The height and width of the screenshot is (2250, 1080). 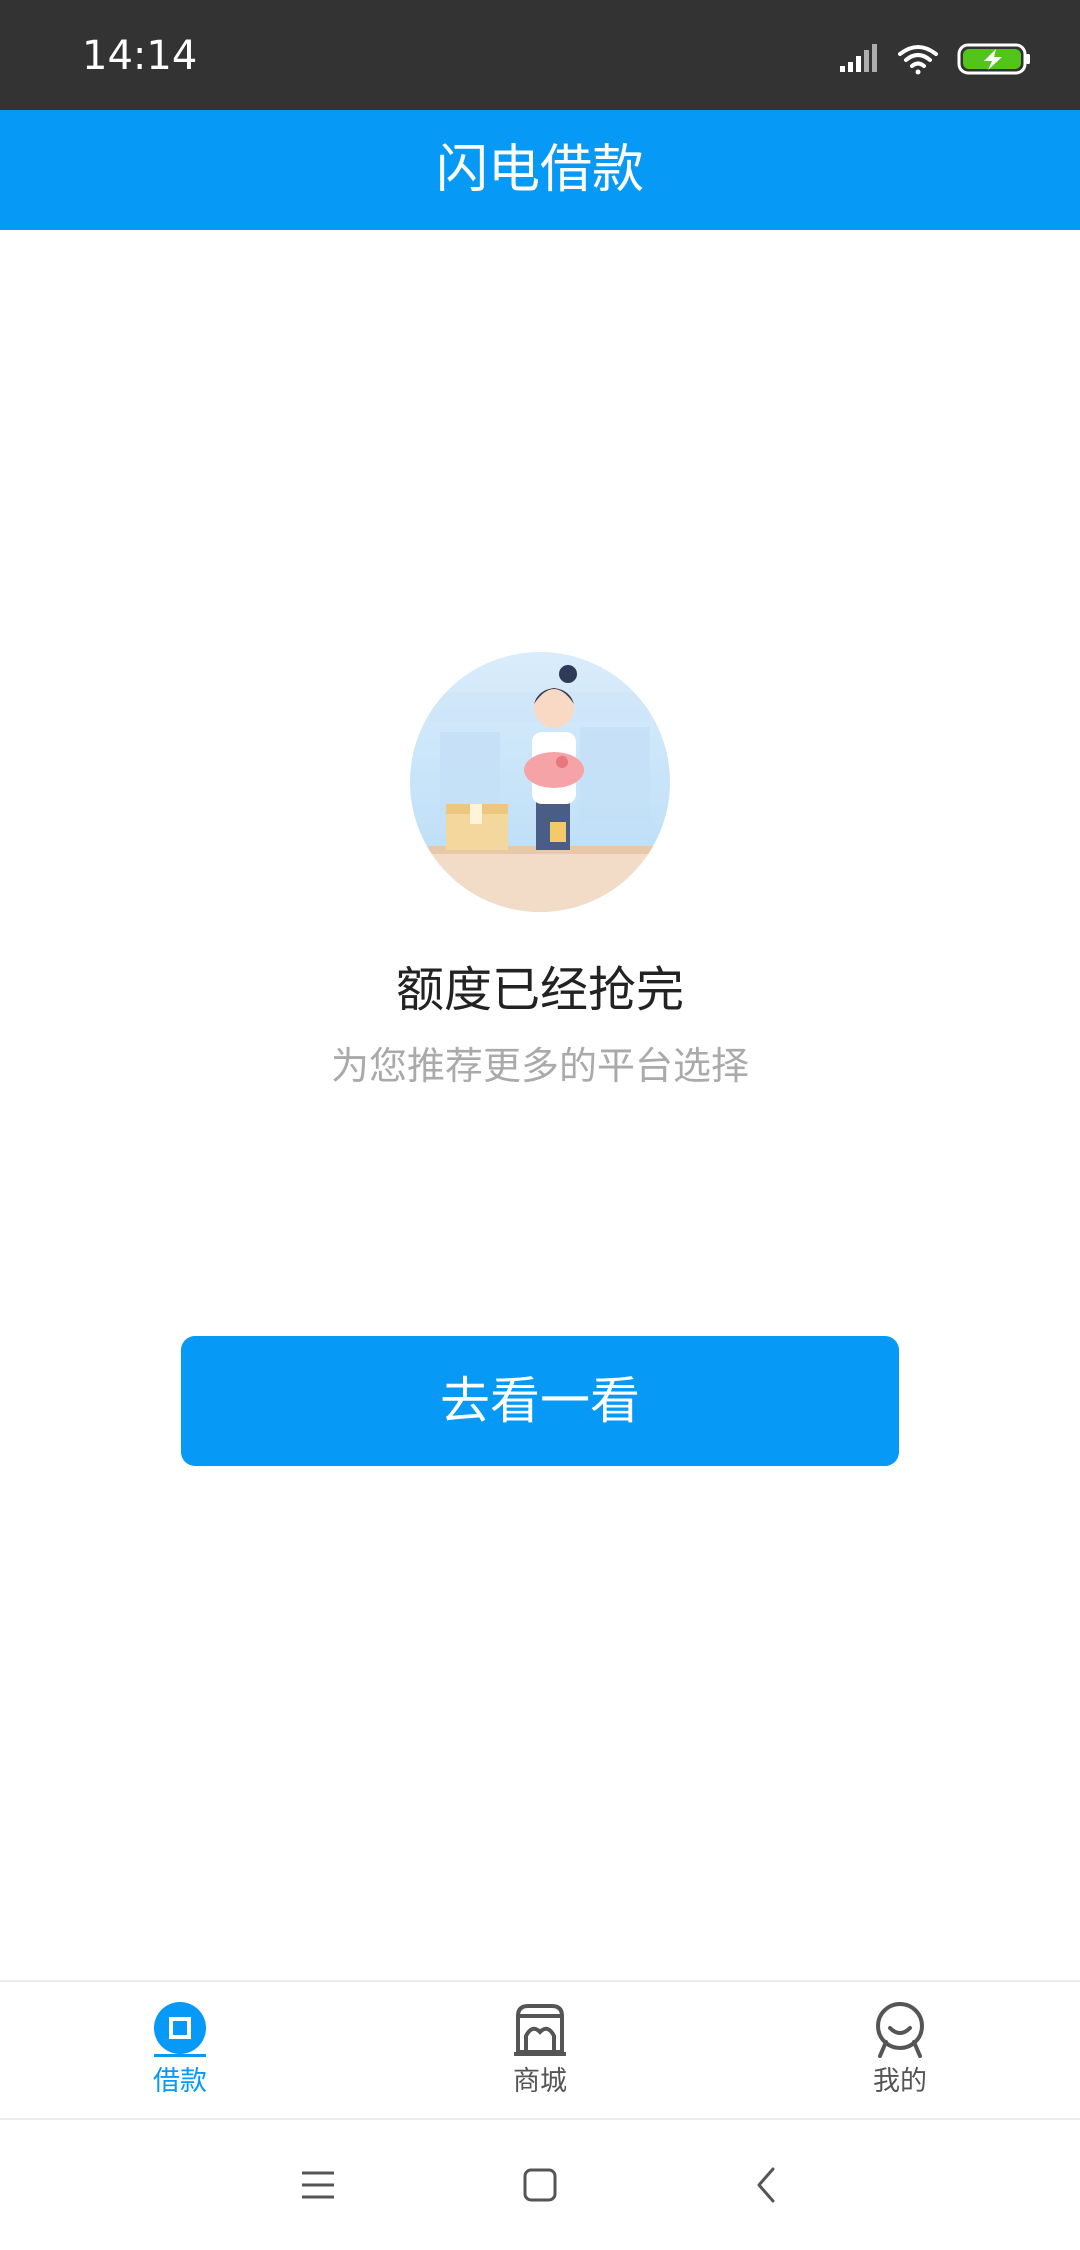 I want to click on tab-loan: 借款, so click(x=180, y=2051).